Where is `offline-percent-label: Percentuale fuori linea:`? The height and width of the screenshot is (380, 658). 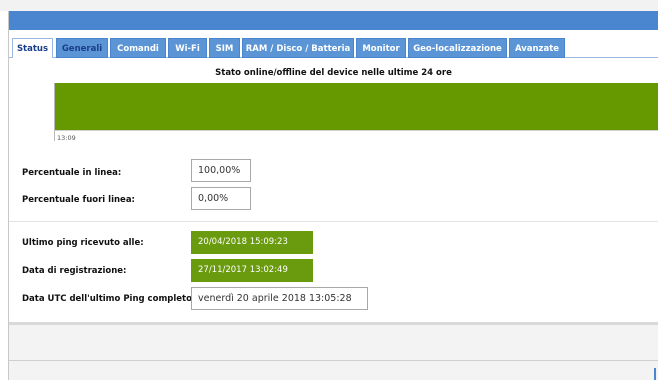 offline-percent-label: Percentuale fuori linea: is located at coordinates (78, 200).